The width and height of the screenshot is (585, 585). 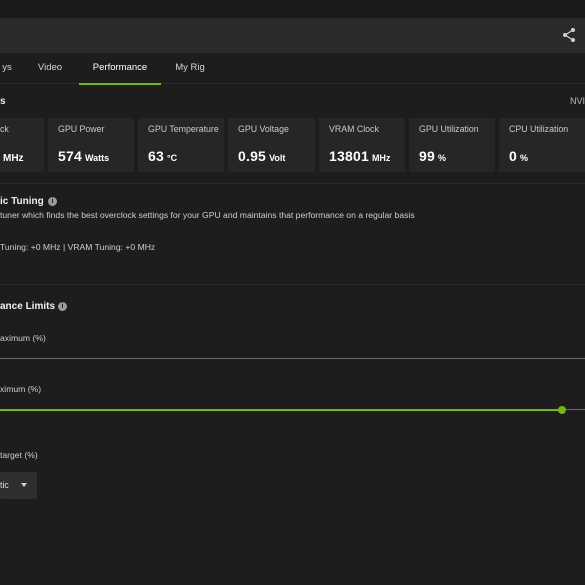 What do you see at coordinates (18, 485) in the screenshot?
I see `target-dropdown: tic` at bounding box center [18, 485].